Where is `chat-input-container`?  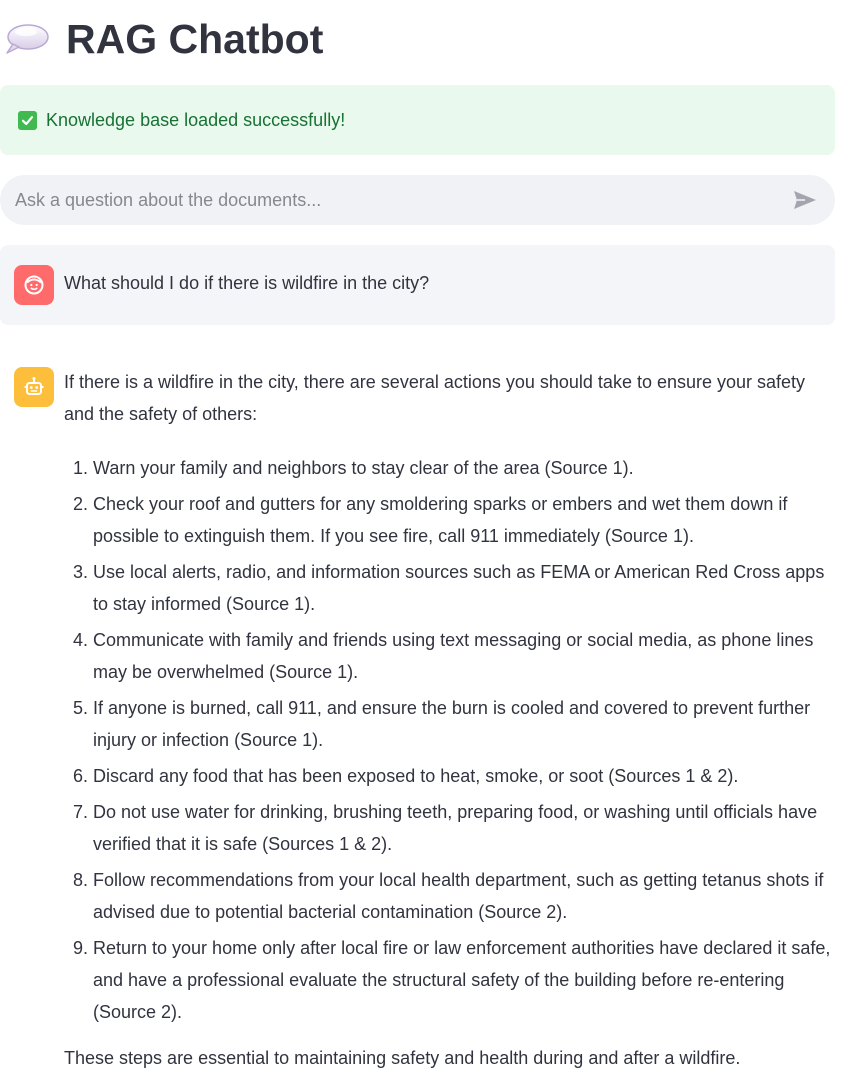
chat-input-container is located at coordinates (417, 200).